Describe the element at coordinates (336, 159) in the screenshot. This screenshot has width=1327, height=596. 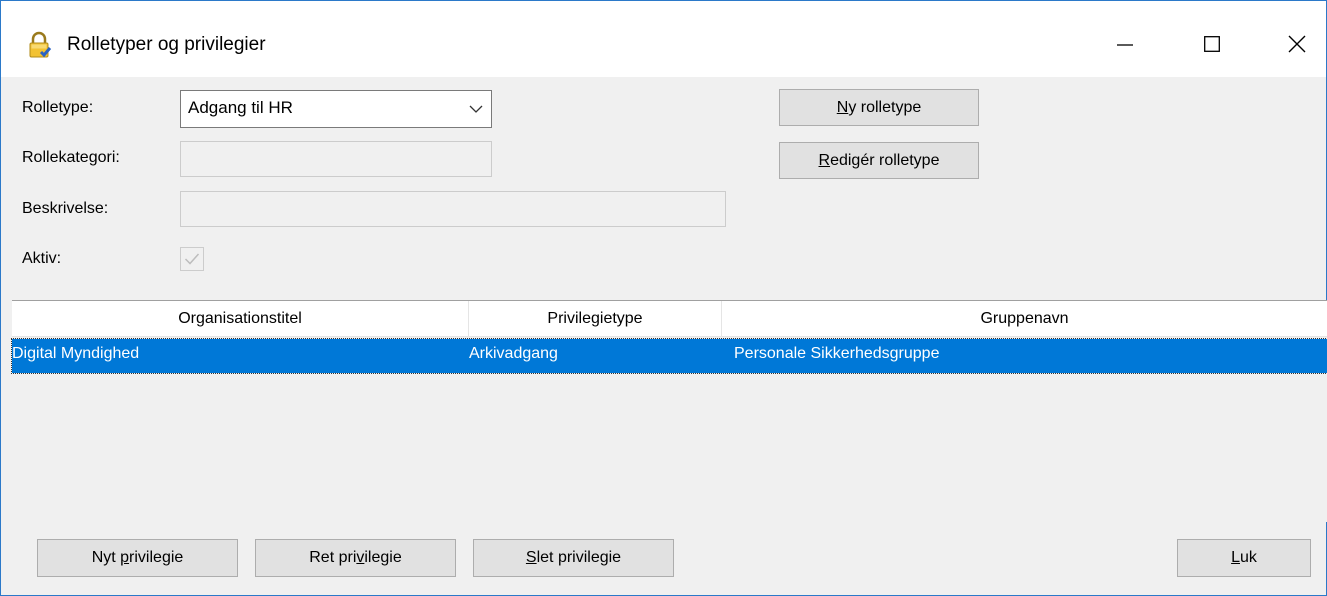
I see `rollekategori-field` at that location.